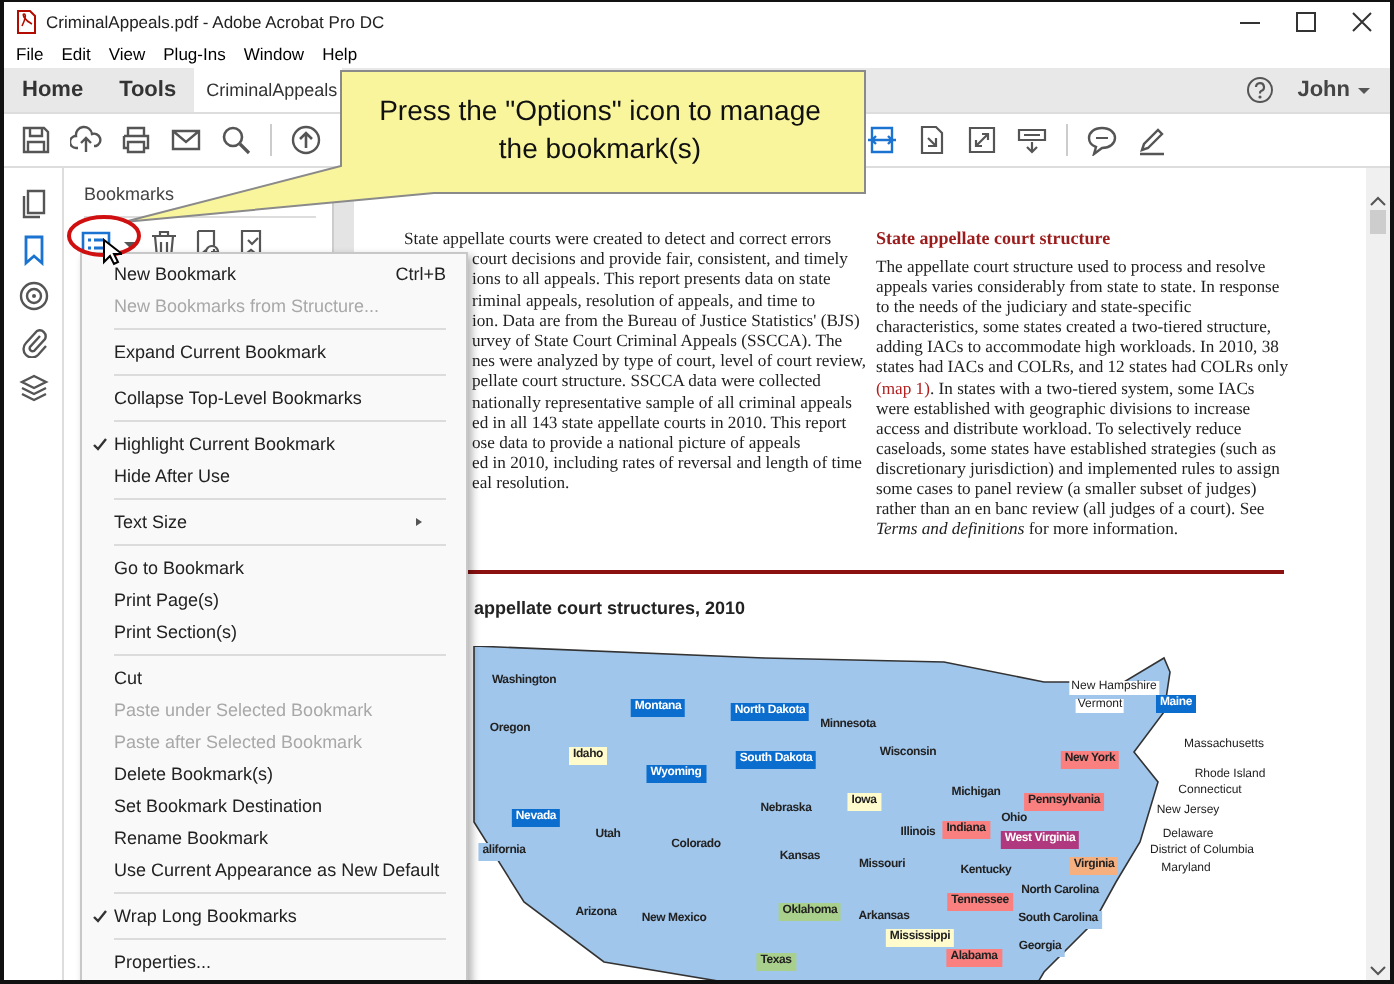 This screenshot has width=1394, height=984. What do you see at coordinates (136, 140) in the screenshot?
I see `print-icon` at bounding box center [136, 140].